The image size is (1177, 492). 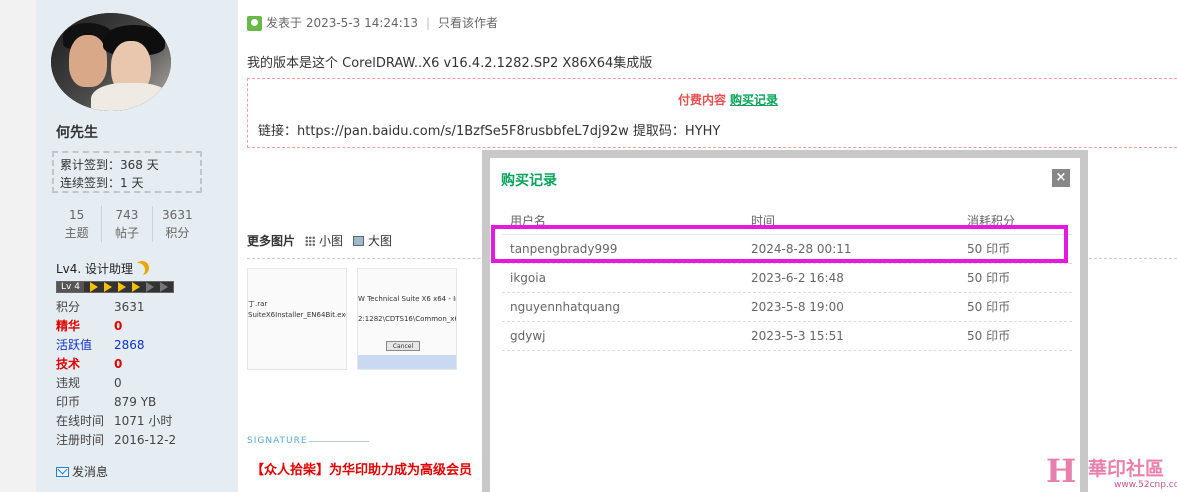 What do you see at coordinates (77, 132) in the screenshot?
I see `username: 何先生` at bounding box center [77, 132].